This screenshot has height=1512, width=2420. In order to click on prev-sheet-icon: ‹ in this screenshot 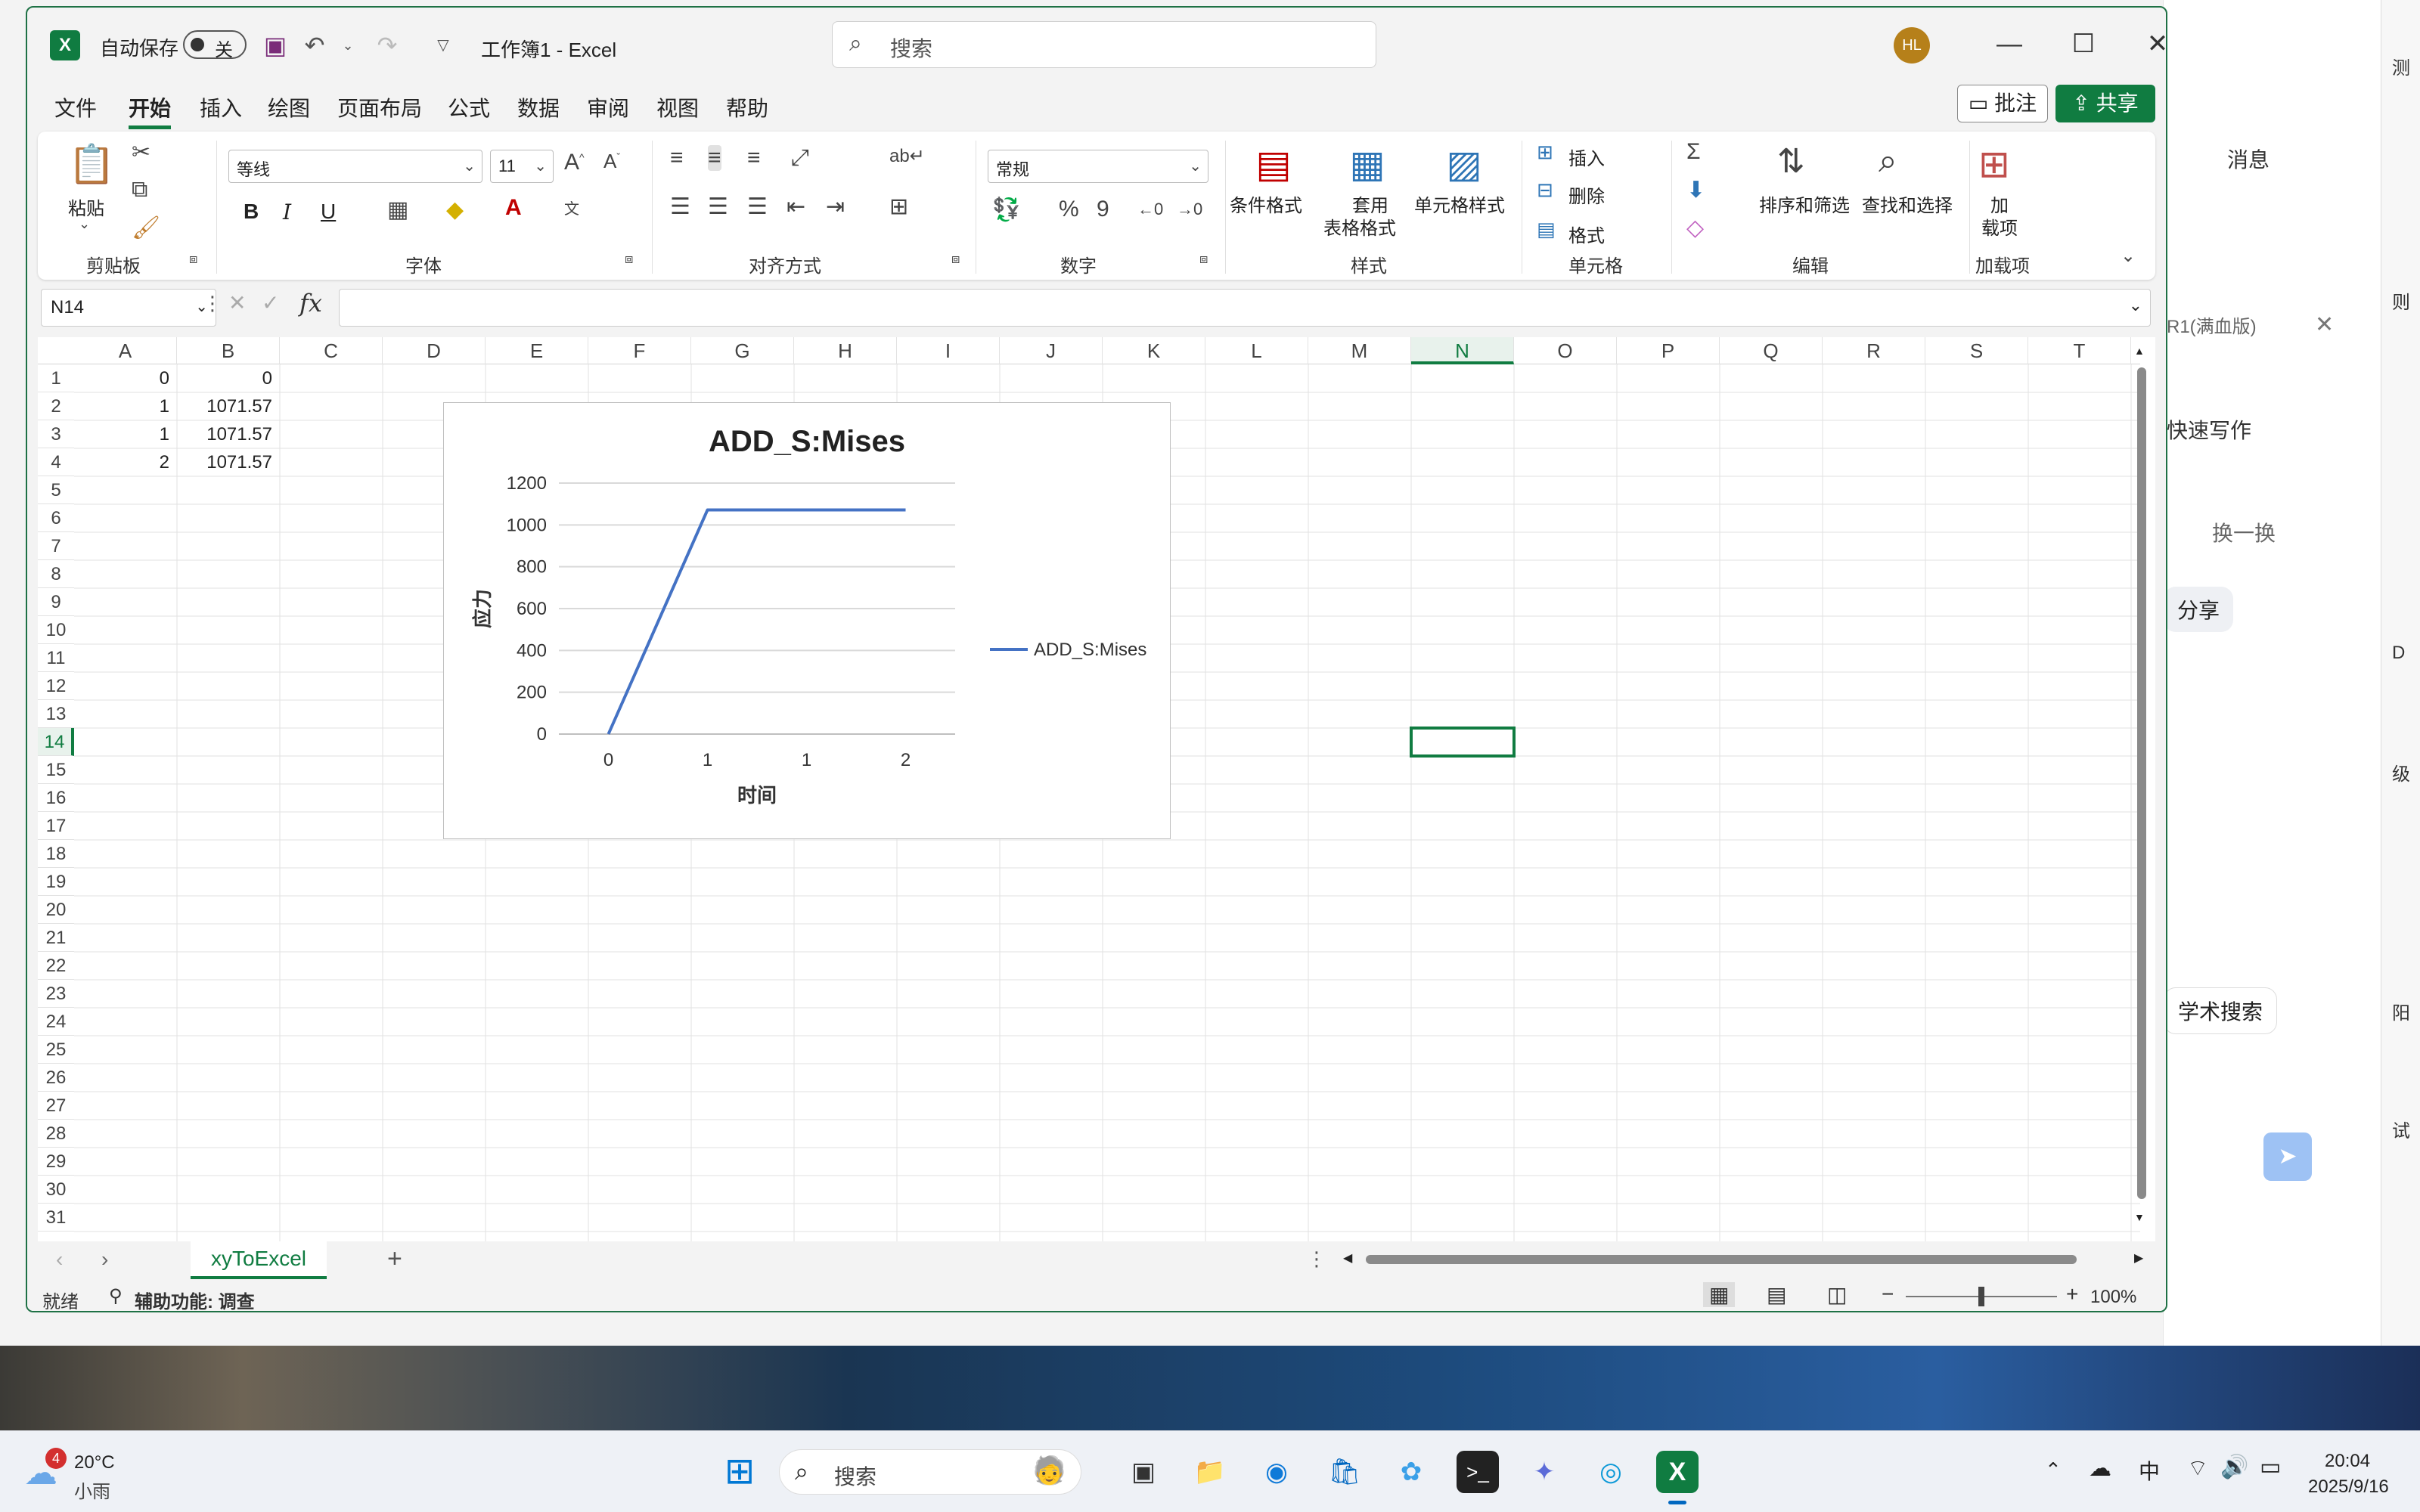, I will do `click(59, 1260)`.